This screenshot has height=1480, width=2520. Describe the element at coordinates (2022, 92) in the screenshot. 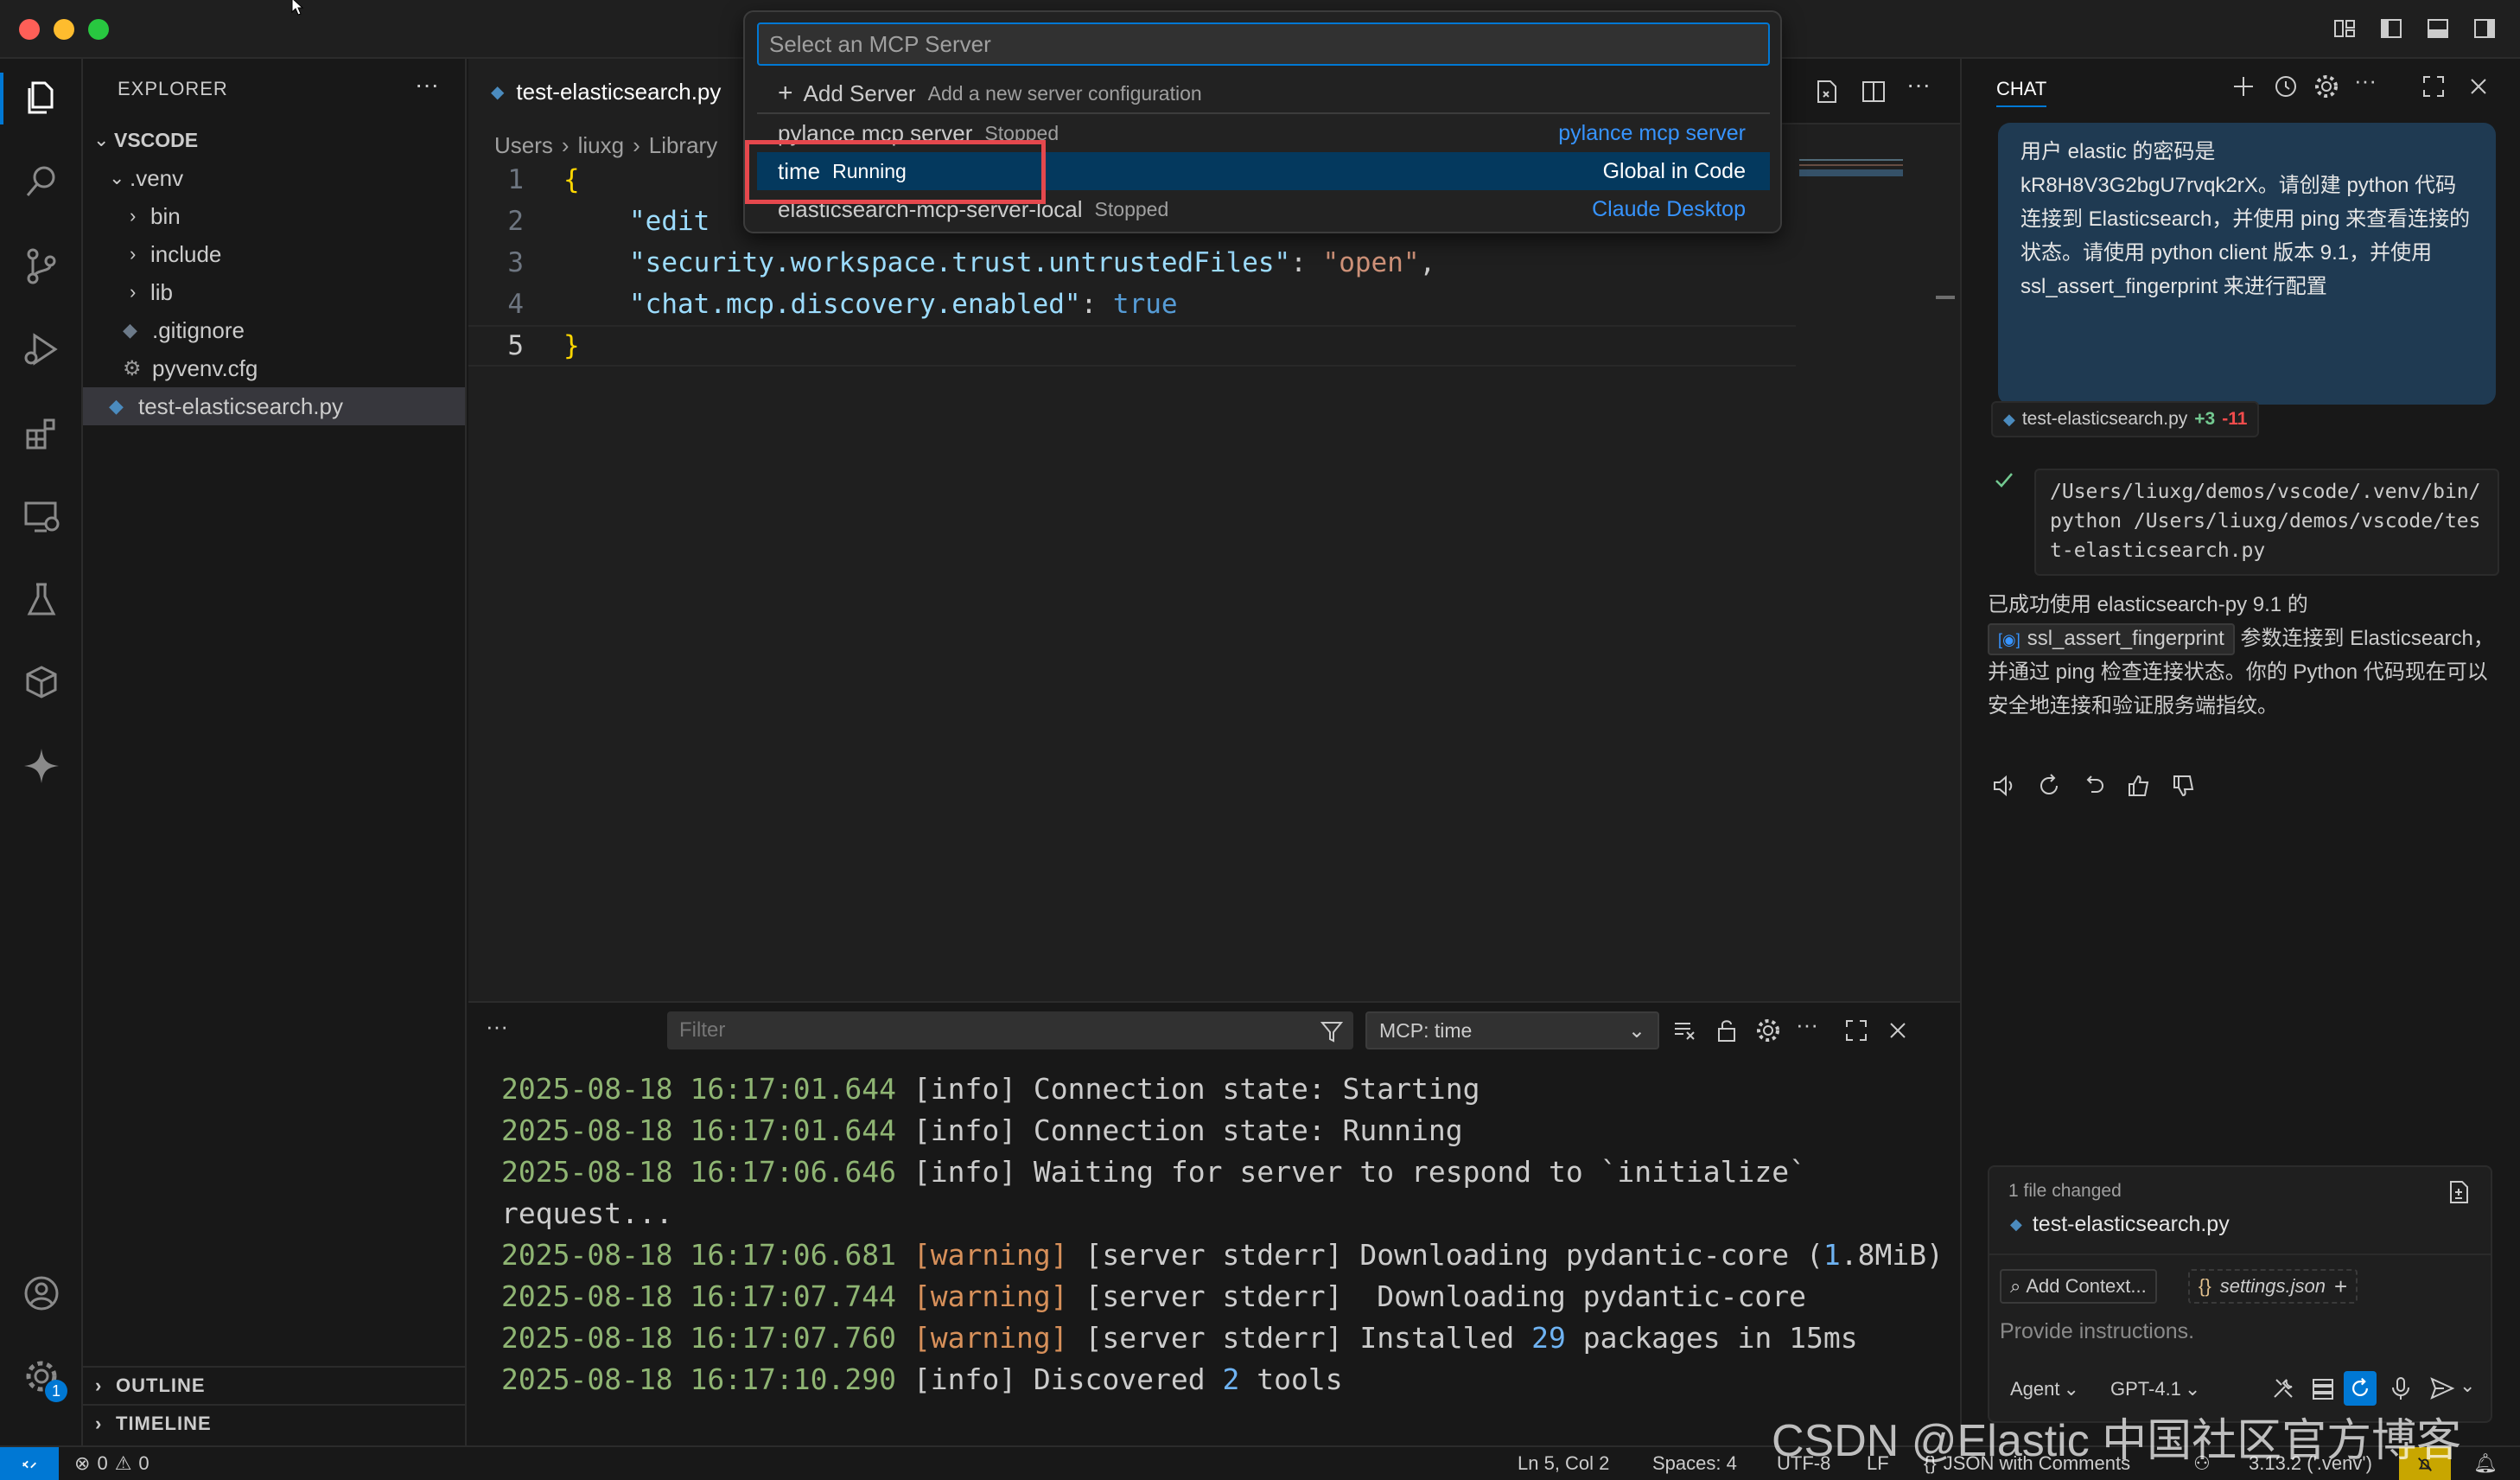

I see `chat-title: CHAT` at that location.